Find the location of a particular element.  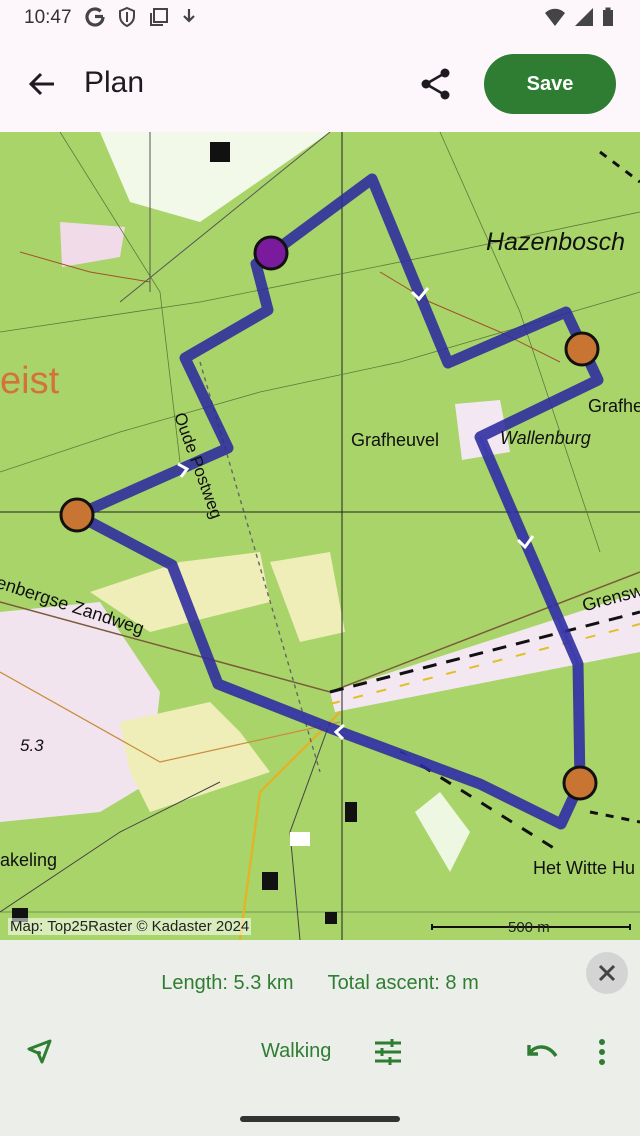

map-label: Het Witte Hu is located at coordinates (584, 868).